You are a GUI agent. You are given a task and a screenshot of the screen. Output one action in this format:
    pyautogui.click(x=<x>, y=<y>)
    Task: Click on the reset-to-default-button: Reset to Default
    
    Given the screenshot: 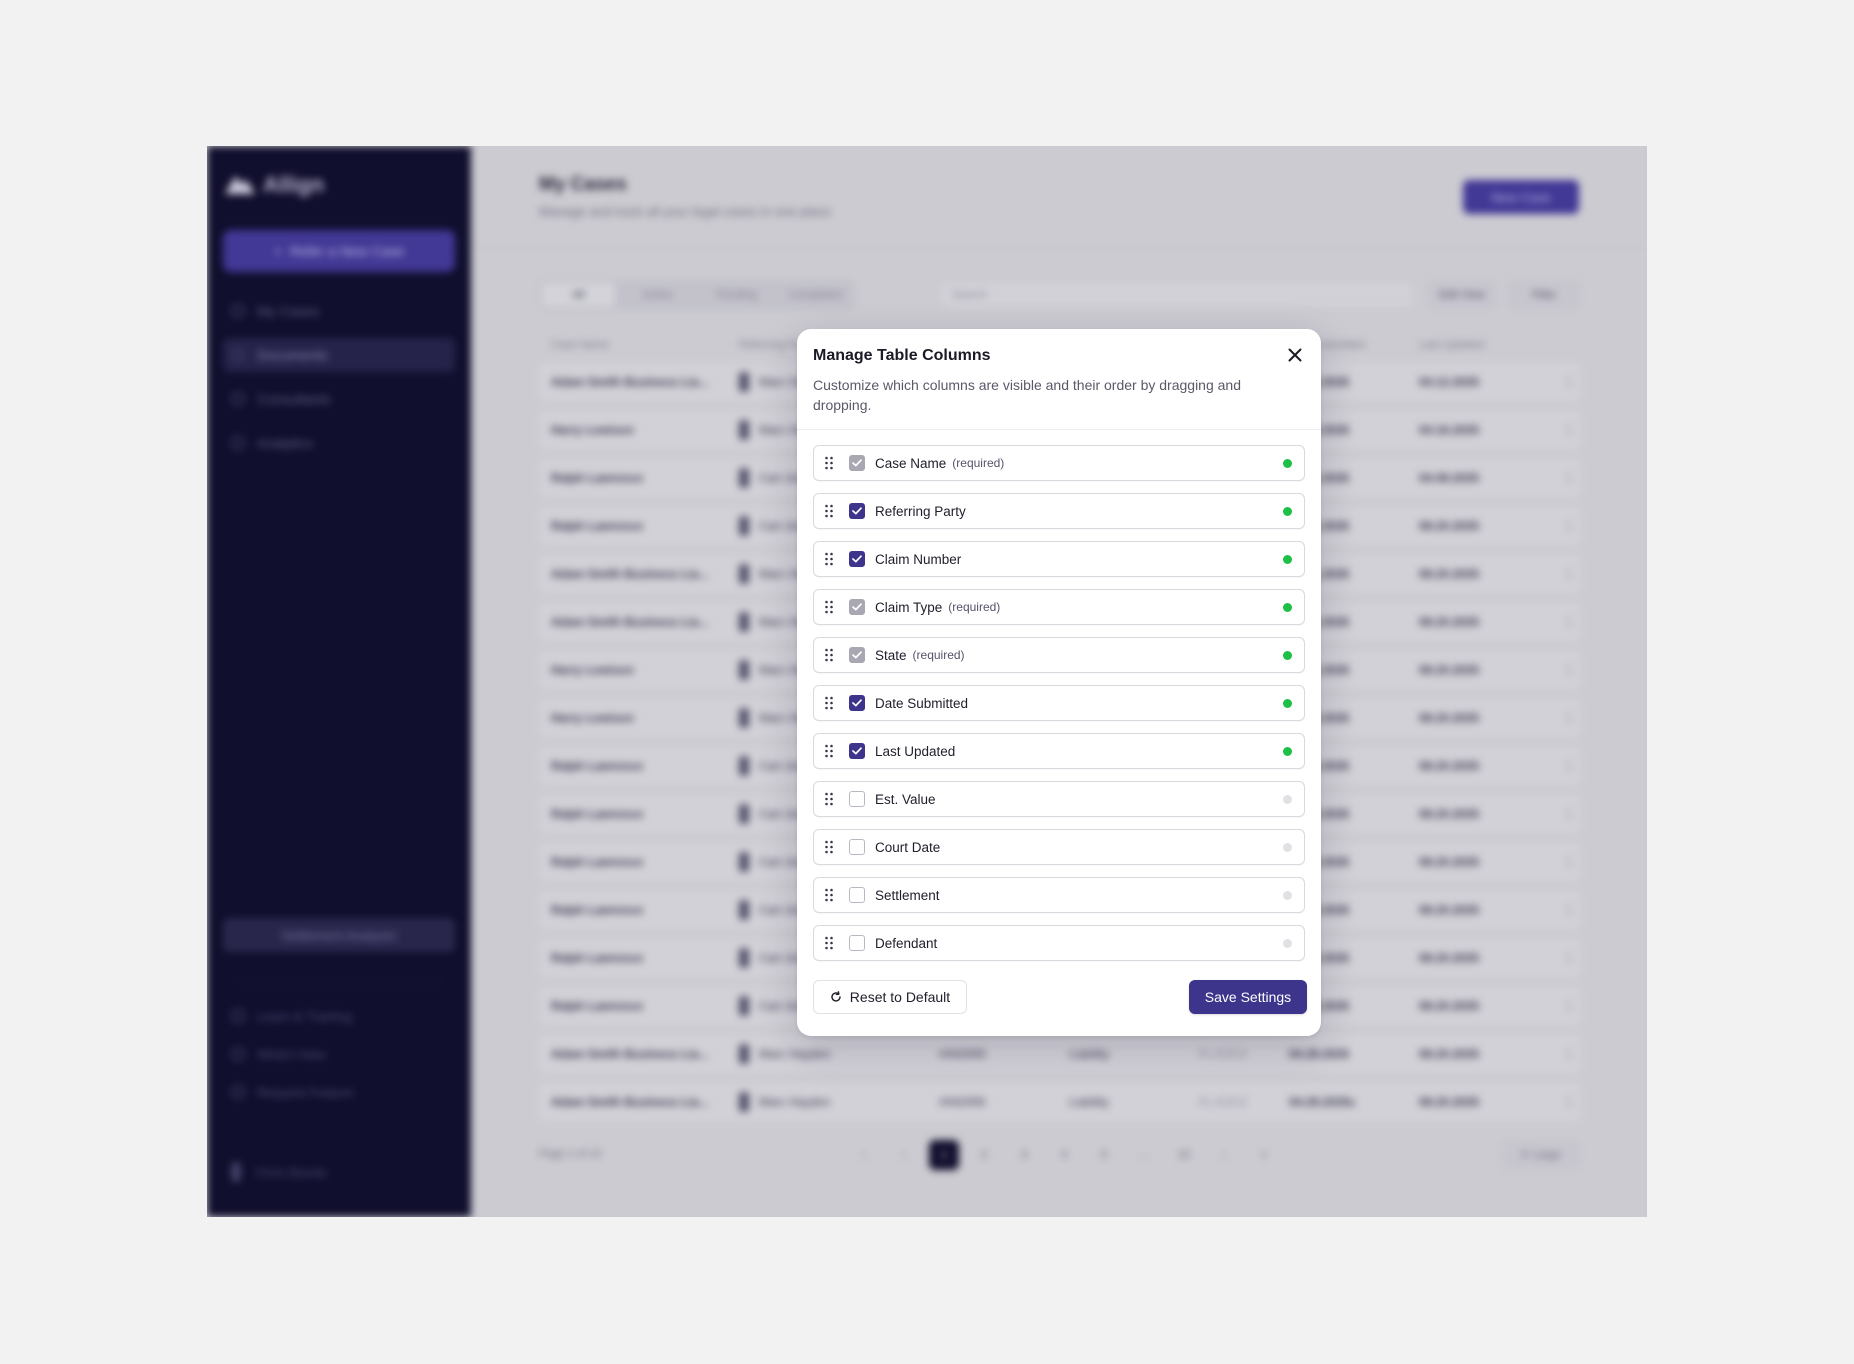 What is the action you would take?
    pyautogui.click(x=890, y=997)
    